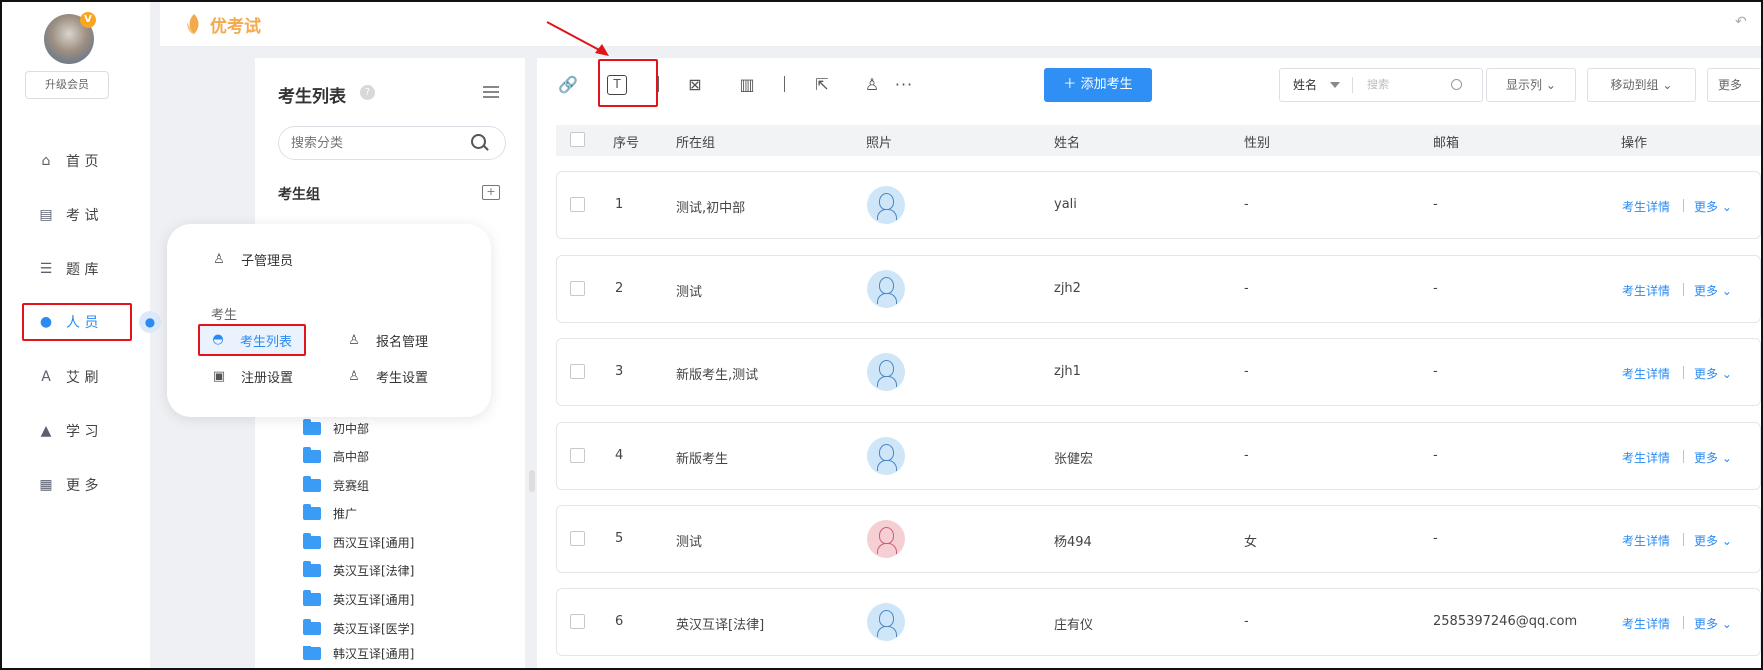 This screenshot has width=1763, height=670. Describe the element at coordinates (79, 431) in the screenshot. I see `nav-item-study: ▲ 学 习` at that location.